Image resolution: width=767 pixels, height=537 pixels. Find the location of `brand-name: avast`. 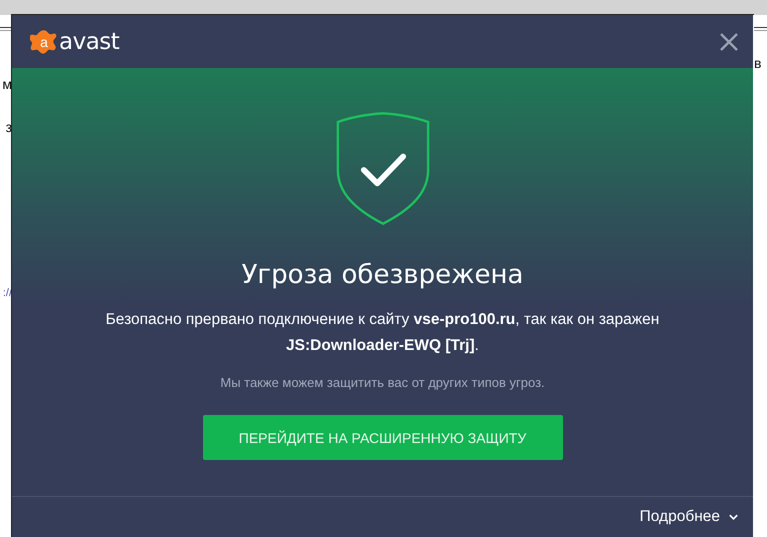

brand-name: avast is located at coordinates (89, 41).